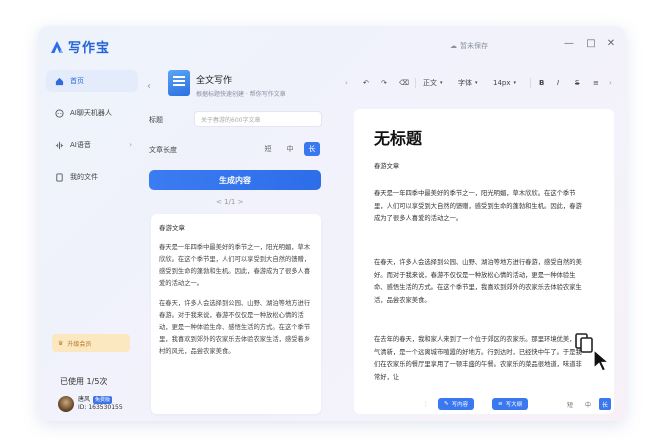  I want to click on logo-icon, so click(57, 46).